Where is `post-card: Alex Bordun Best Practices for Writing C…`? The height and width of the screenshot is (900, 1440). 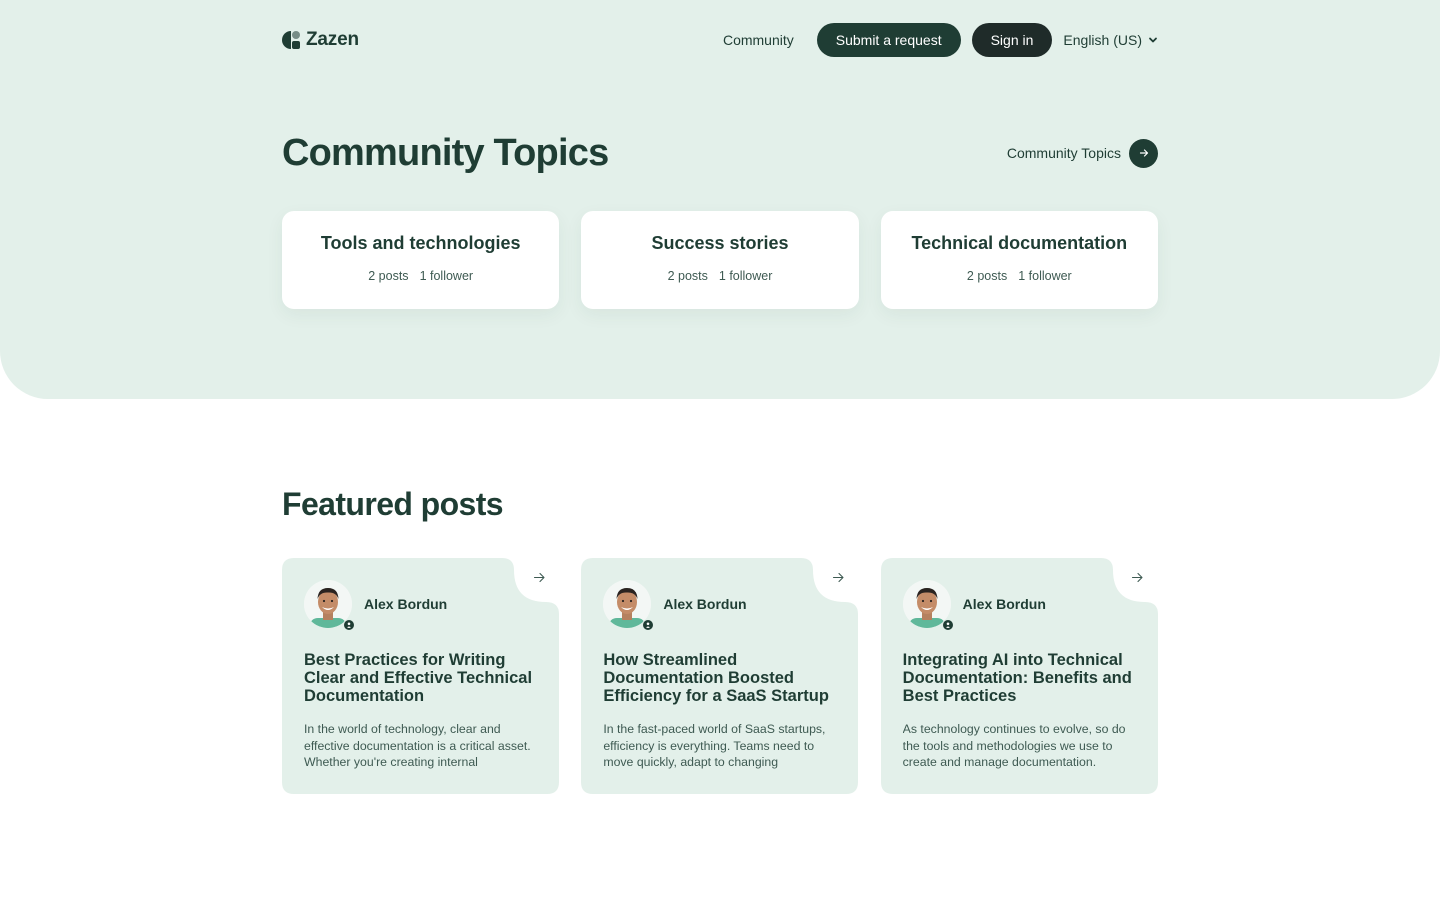
post-card: Alex Bordun Best Practices for Writing C… is located at coordinates (420, 676).